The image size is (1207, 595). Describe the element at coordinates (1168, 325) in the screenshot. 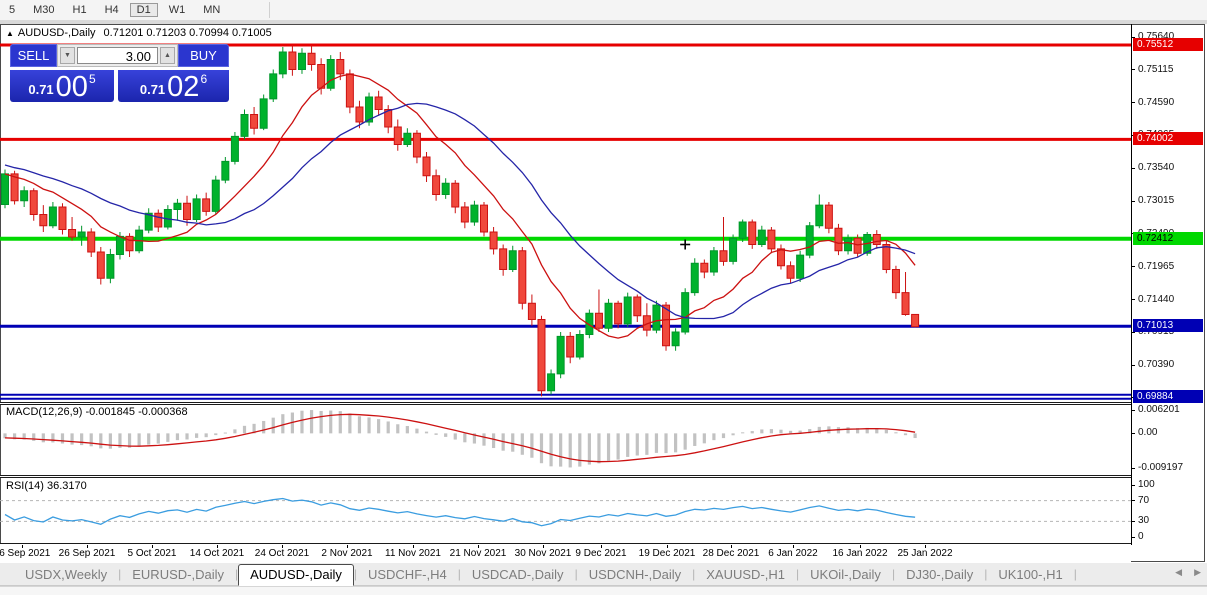

I see `price-tag: 0.71013` at that location.